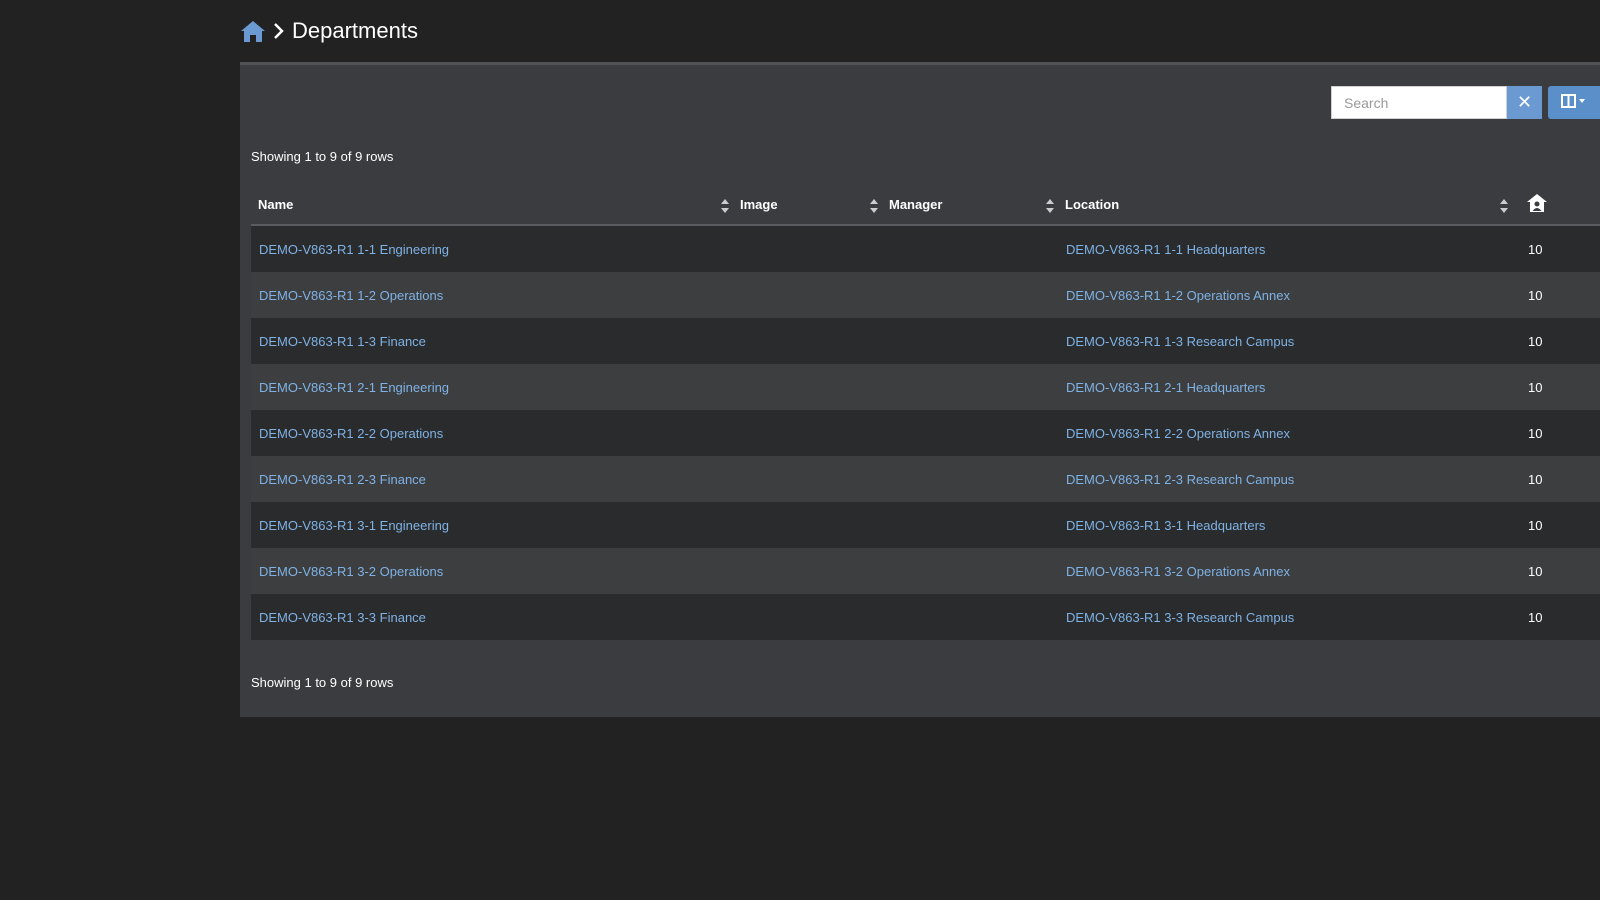  What do you see at coordinates (351, 295) in the screenshot?
I see `department-name-link: DEMO-V863-R1 1-2 Operations` at bounding box center [351, 295].